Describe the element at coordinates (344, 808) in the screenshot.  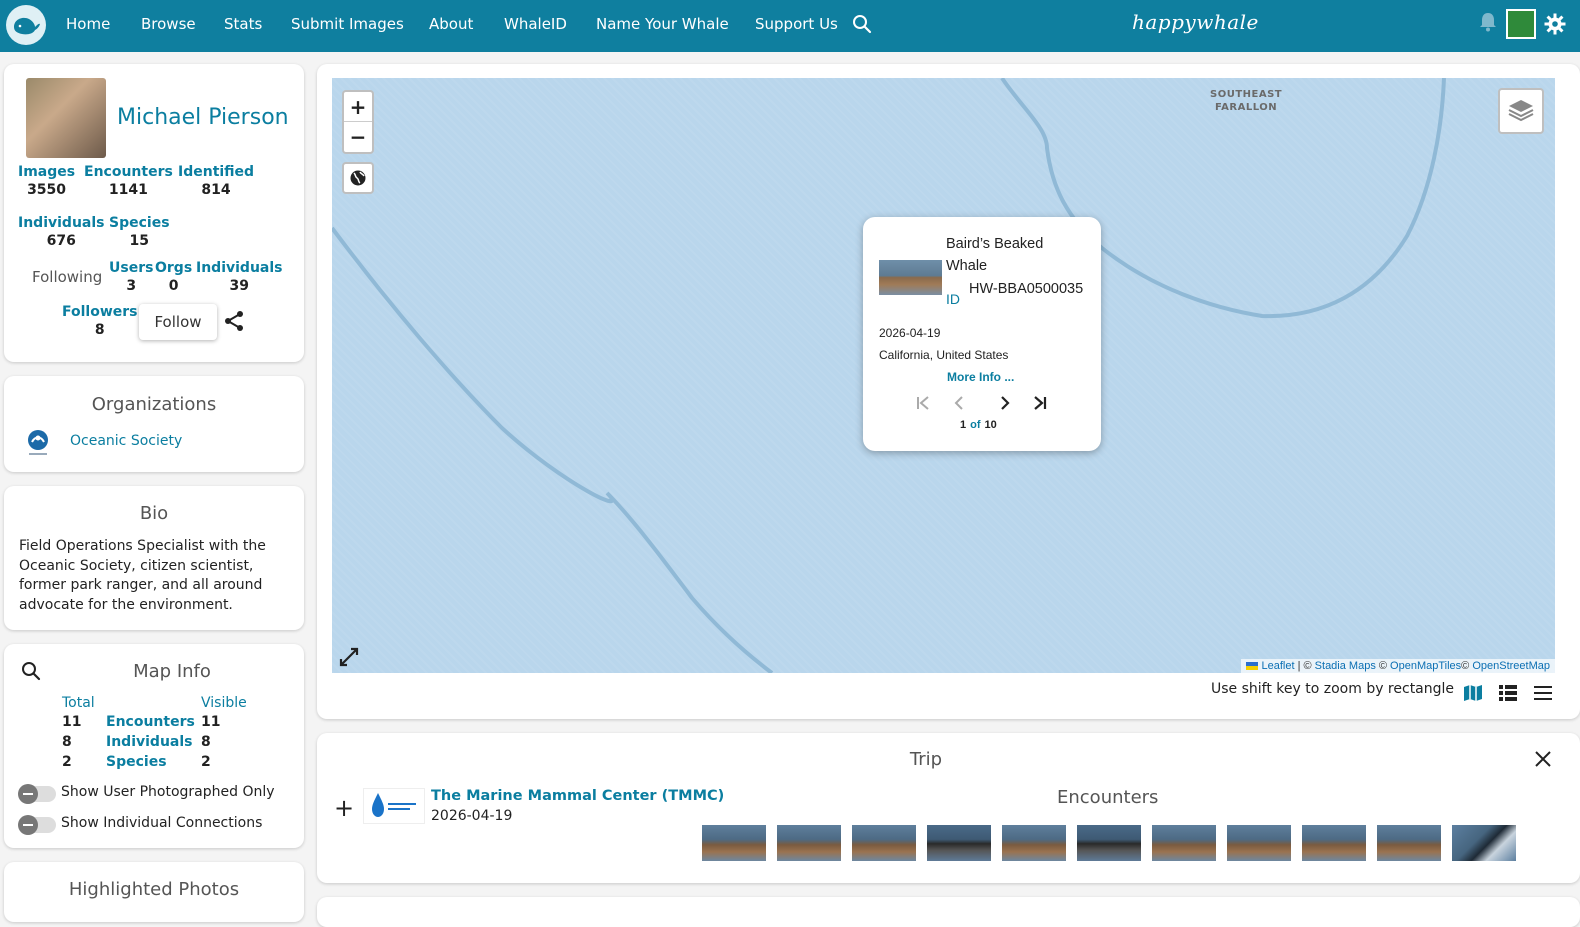
I see `expand-plus-icon: +` at that location.